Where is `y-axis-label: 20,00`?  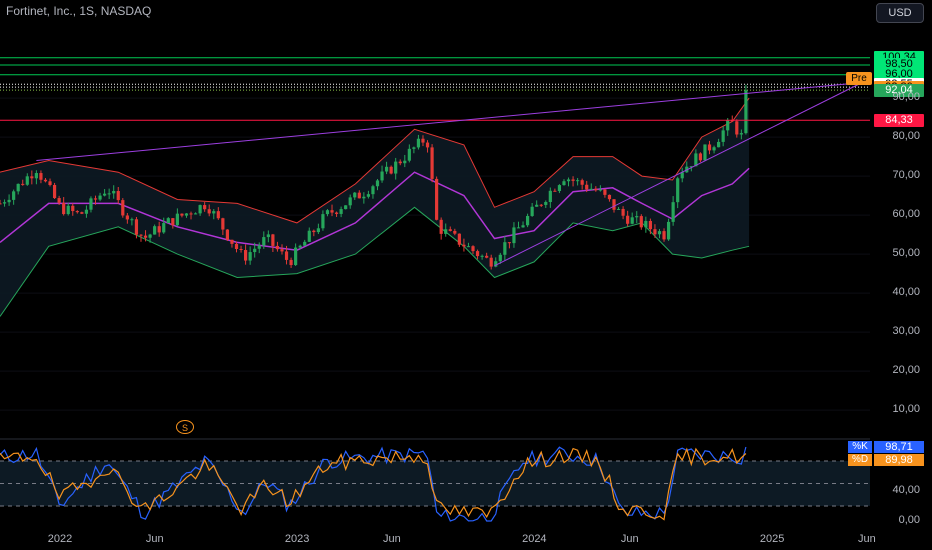
y-axis-label: 20,00 is located at coordinates (906, 370).